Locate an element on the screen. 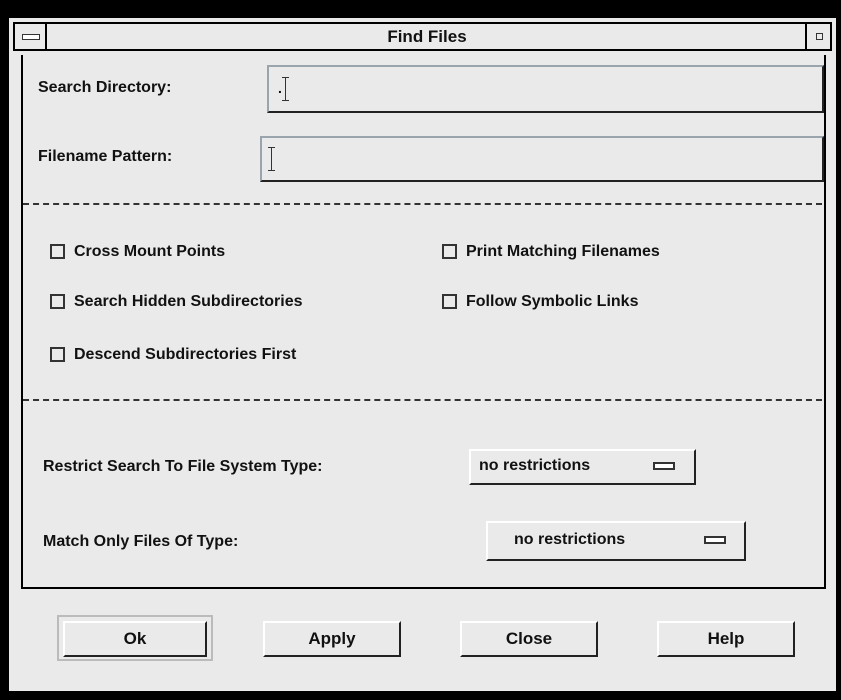 Image resolution: width=841 pixels, height=700 pixels. file-type-label: Match Only Files Of Type: is located at coordinates (141, 541).